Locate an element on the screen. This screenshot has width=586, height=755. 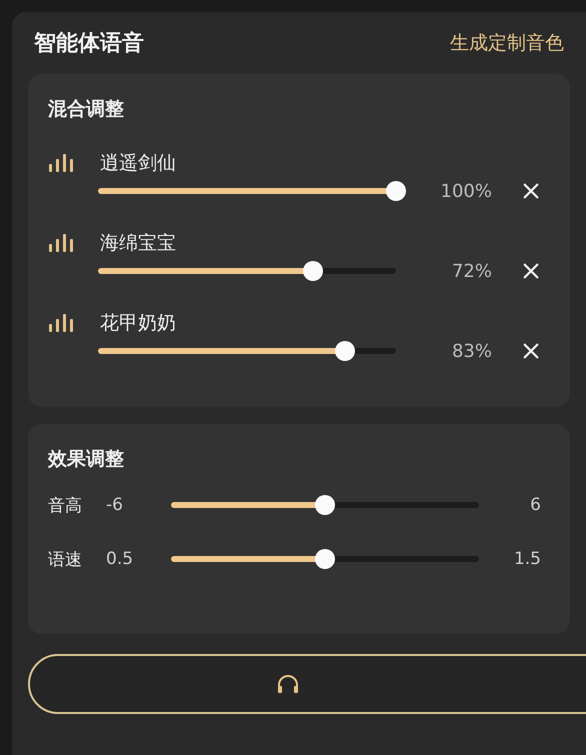
min-value: 0.5 is located at coordinates (120, 559).